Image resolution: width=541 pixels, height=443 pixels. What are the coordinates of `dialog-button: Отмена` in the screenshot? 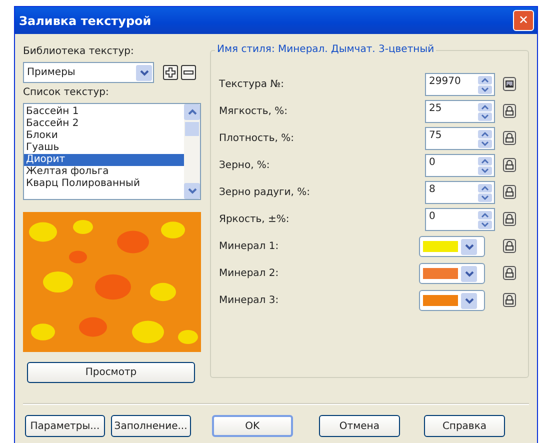 It's located at (359, 426).